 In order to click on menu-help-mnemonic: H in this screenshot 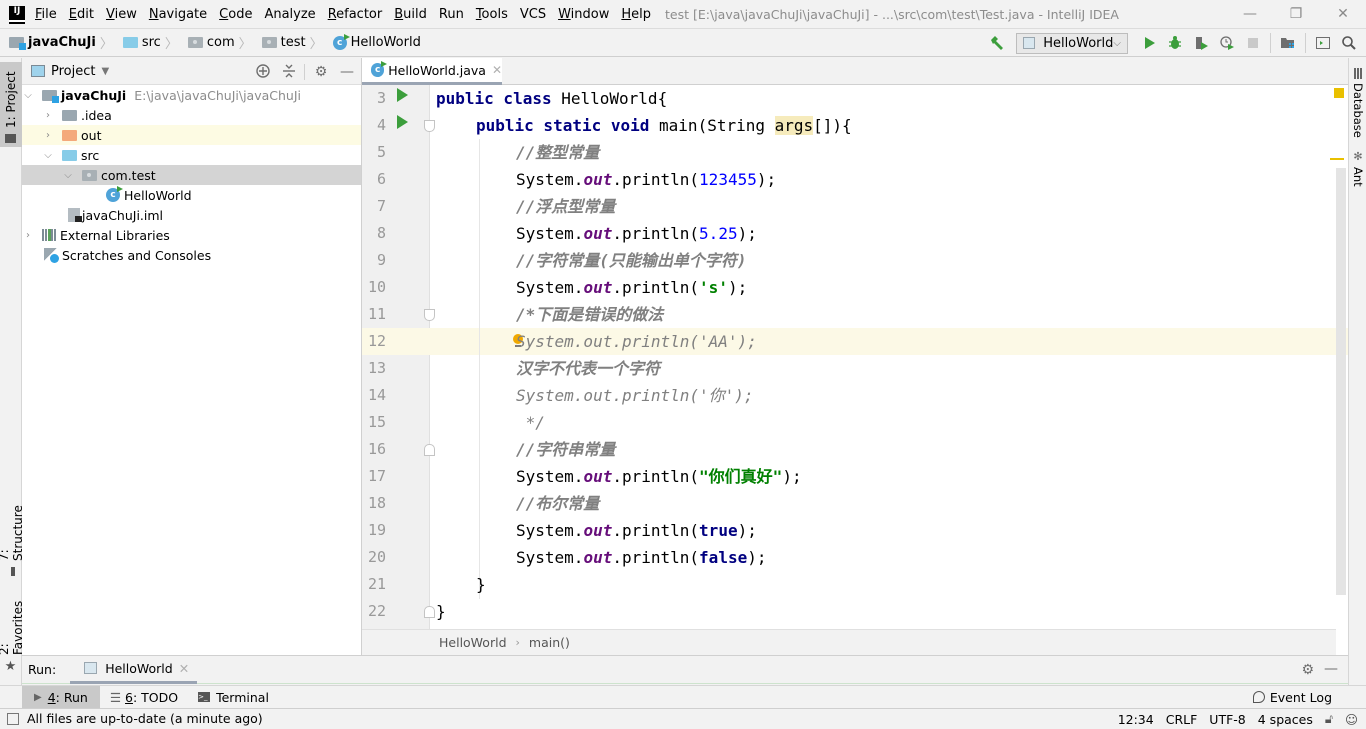, I will do `click(626, 14)`.